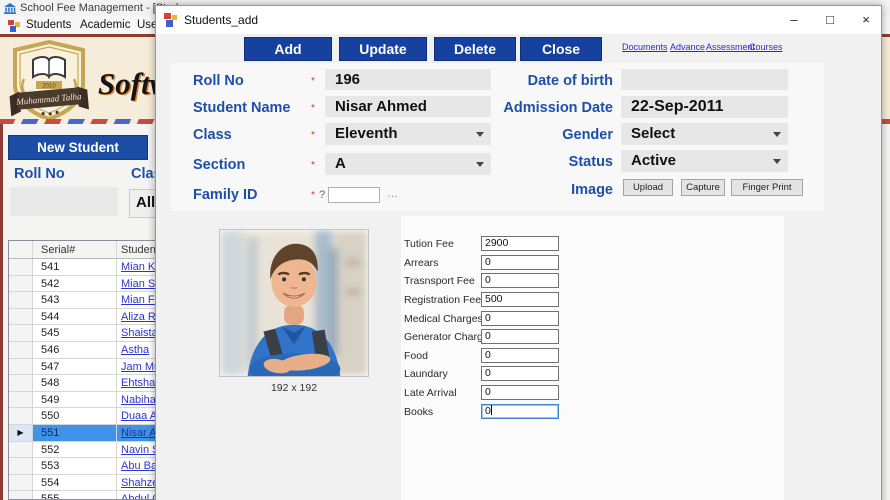  I want to click on fee-label: Arrears, so click(421, 263).